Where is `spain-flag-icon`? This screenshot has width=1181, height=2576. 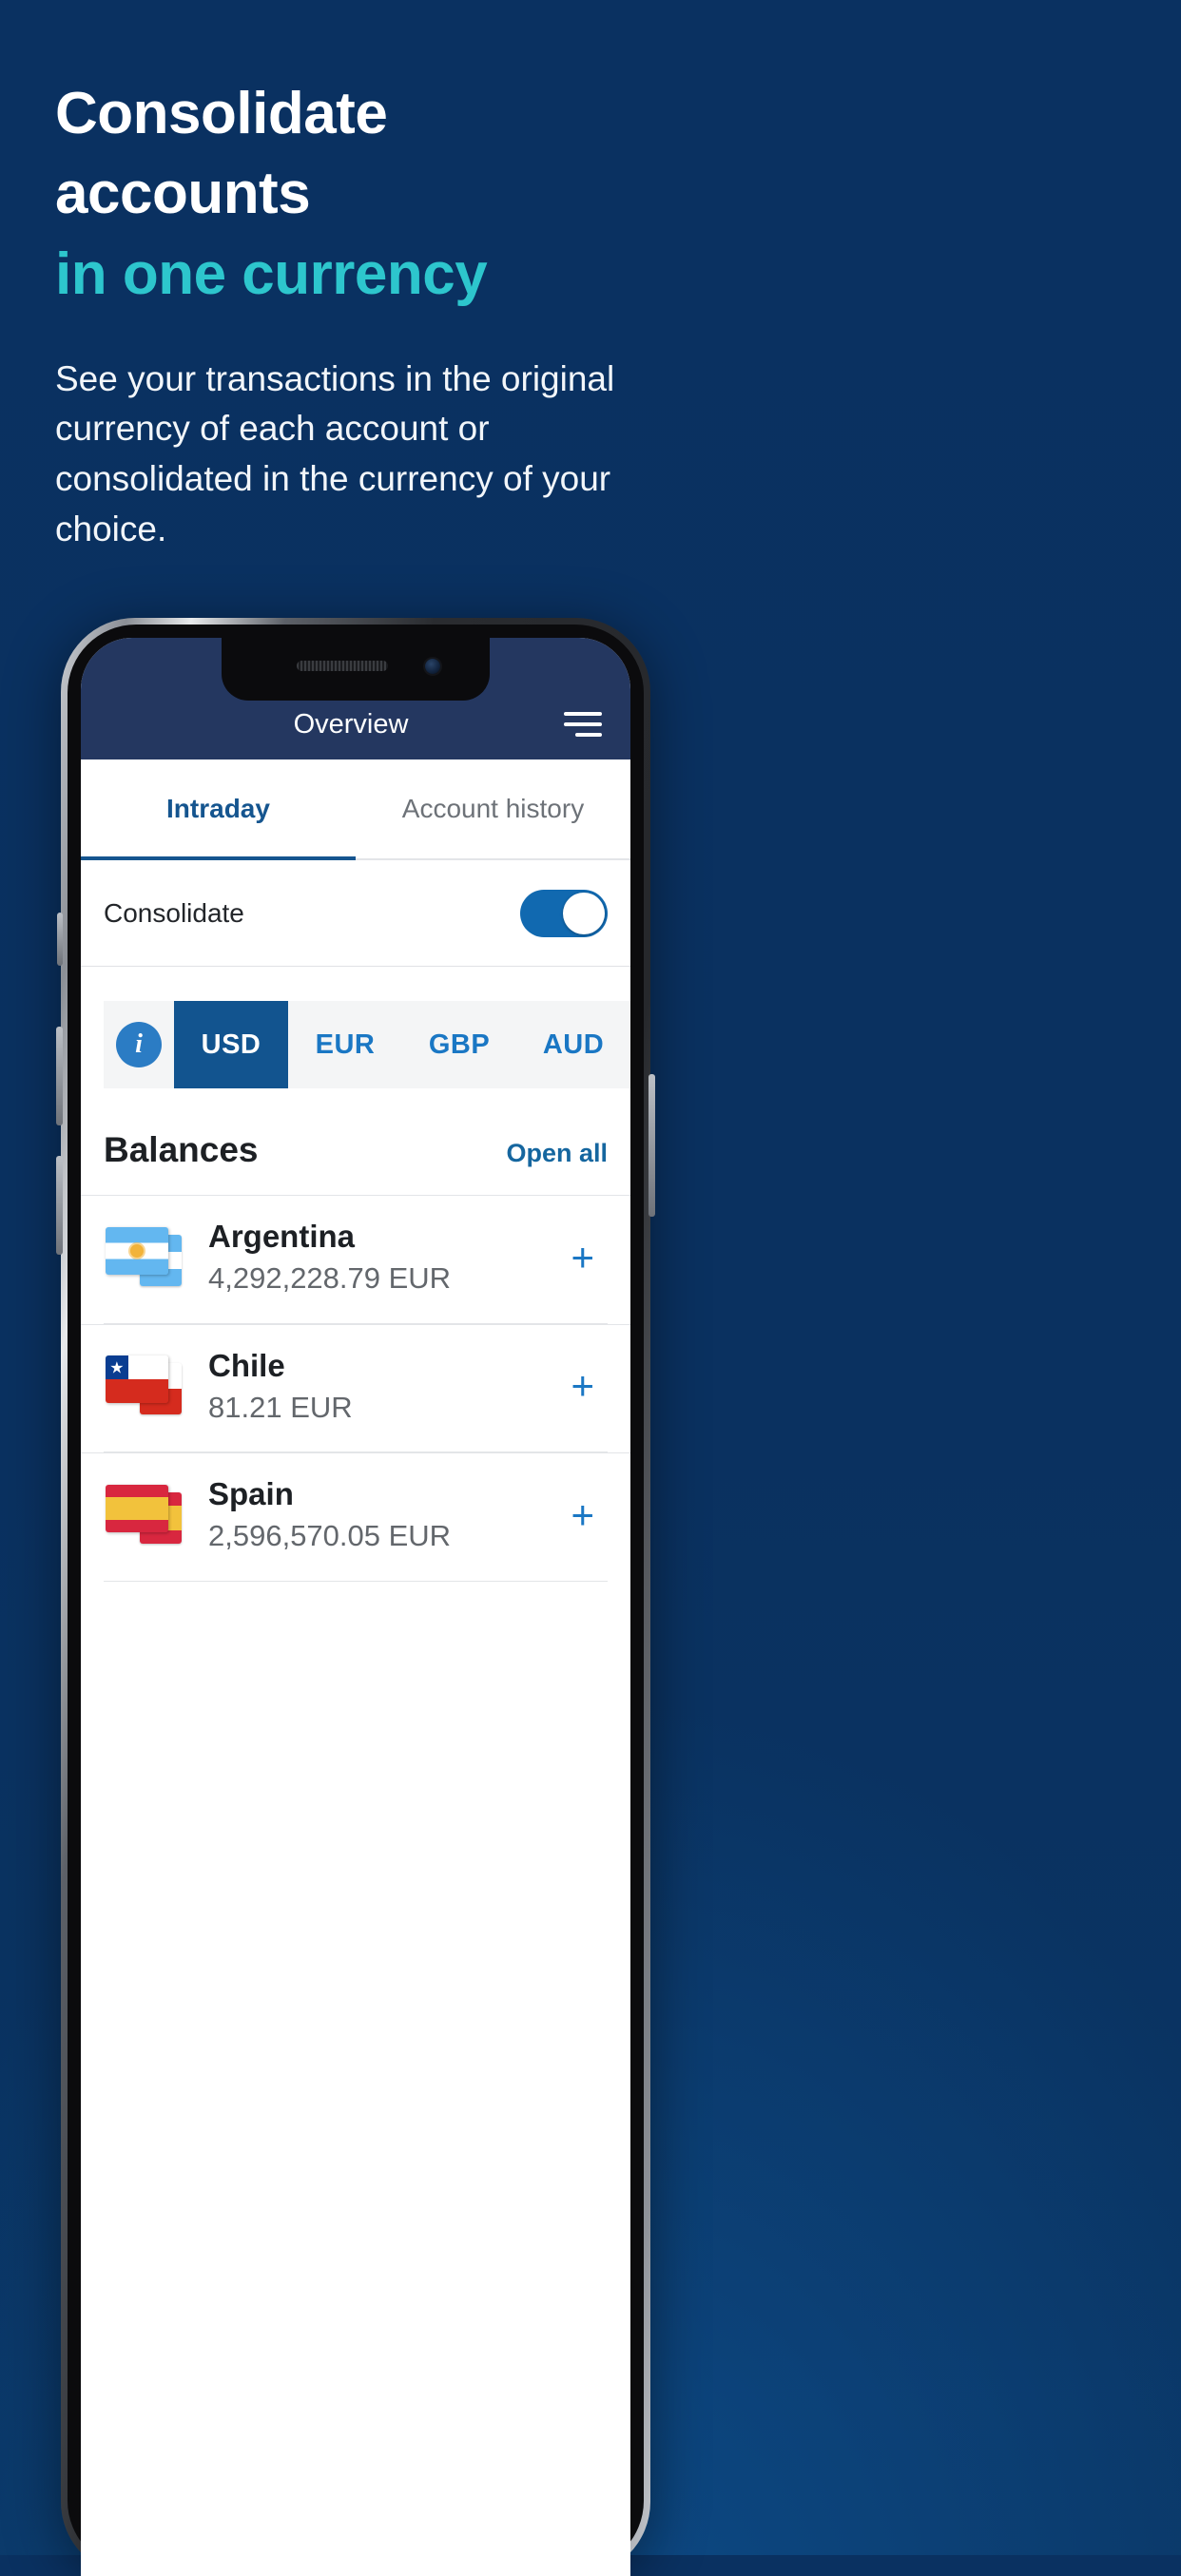 spain-flag-icon is located at coordinates (144, 1515).